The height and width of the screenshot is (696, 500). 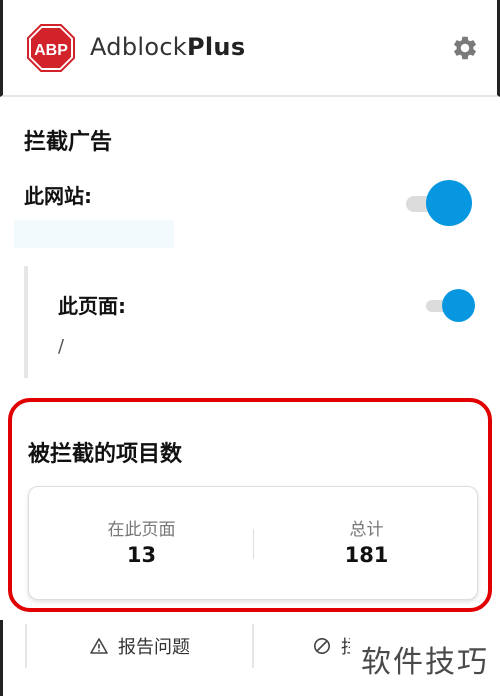 I want to click on blocked-items-title: 被拦截的项目数, so click(x=105, y=454).